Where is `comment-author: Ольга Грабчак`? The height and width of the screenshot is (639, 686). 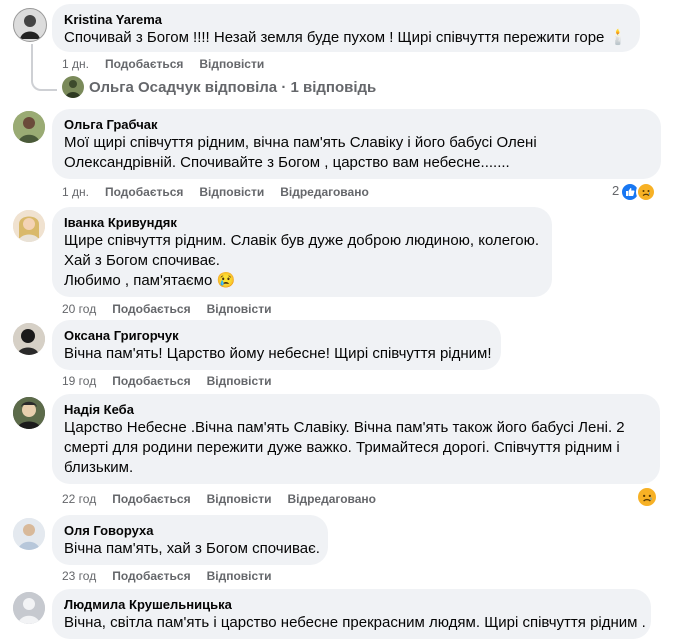
comment-author: Ольга Грабчак is located at coordinates (356, 125).